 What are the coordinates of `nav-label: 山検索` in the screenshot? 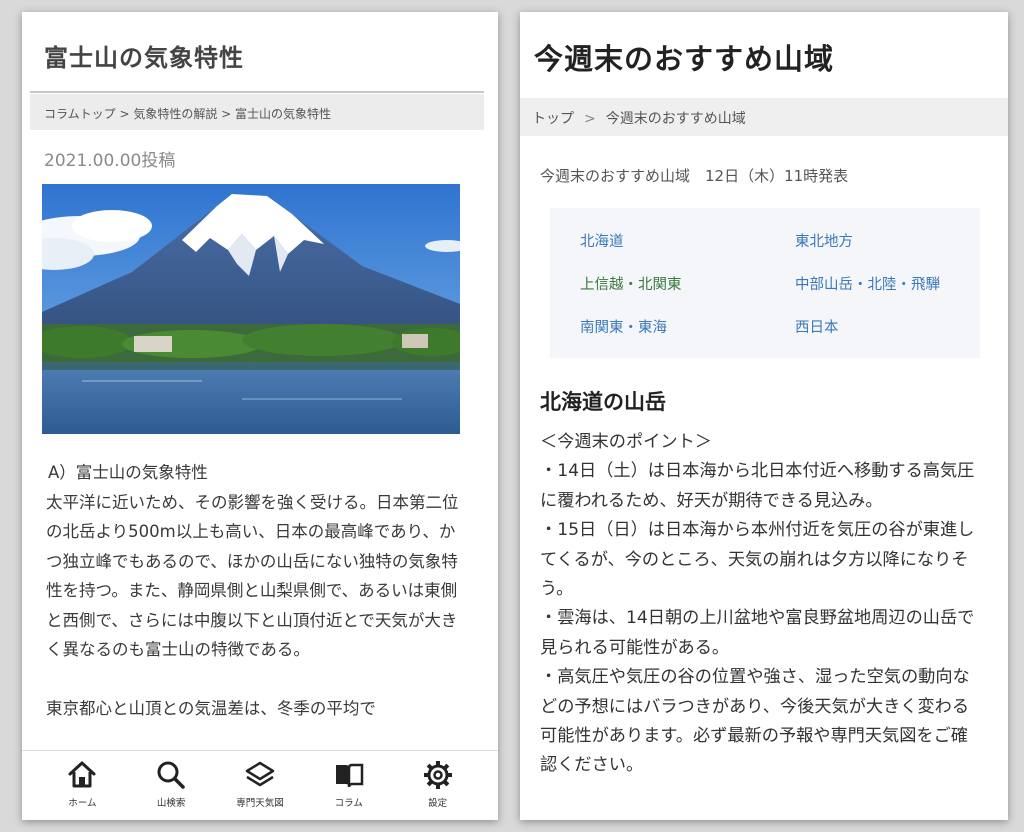 It's located at (171, 803).